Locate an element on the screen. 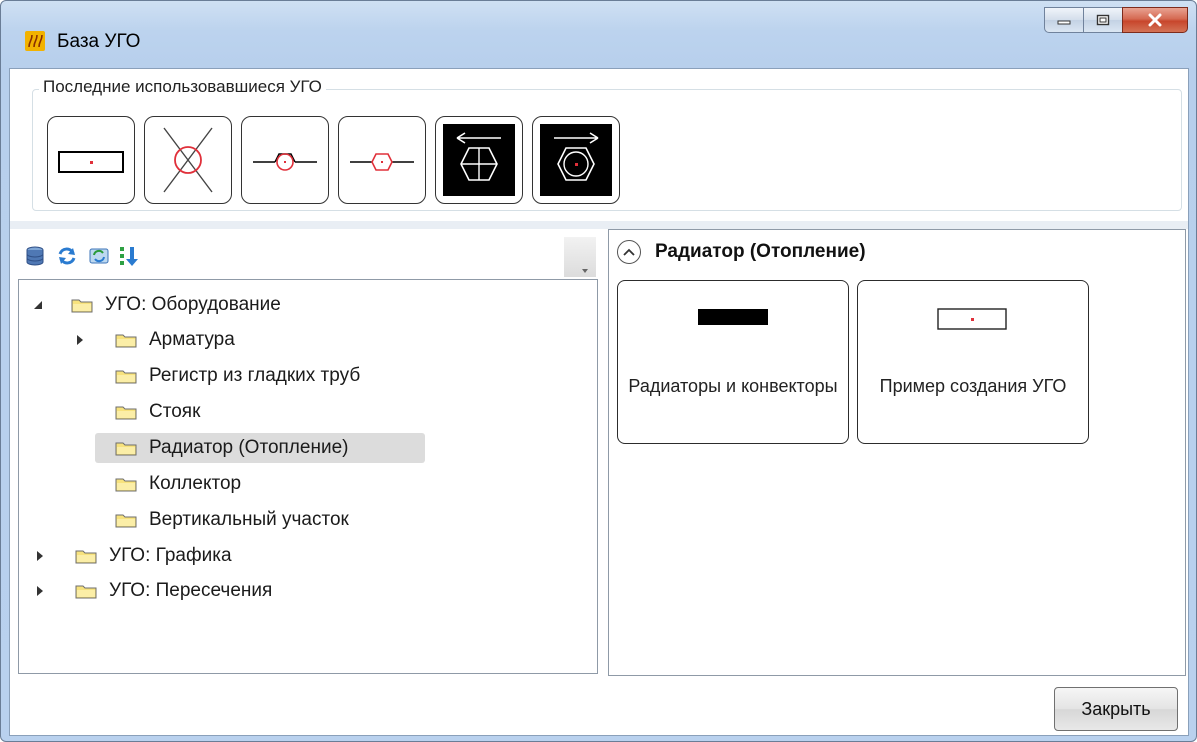 The width and height of the screenshot is (1197, 742). tree-item-label: Стояк is located at coordinates (175, 411).